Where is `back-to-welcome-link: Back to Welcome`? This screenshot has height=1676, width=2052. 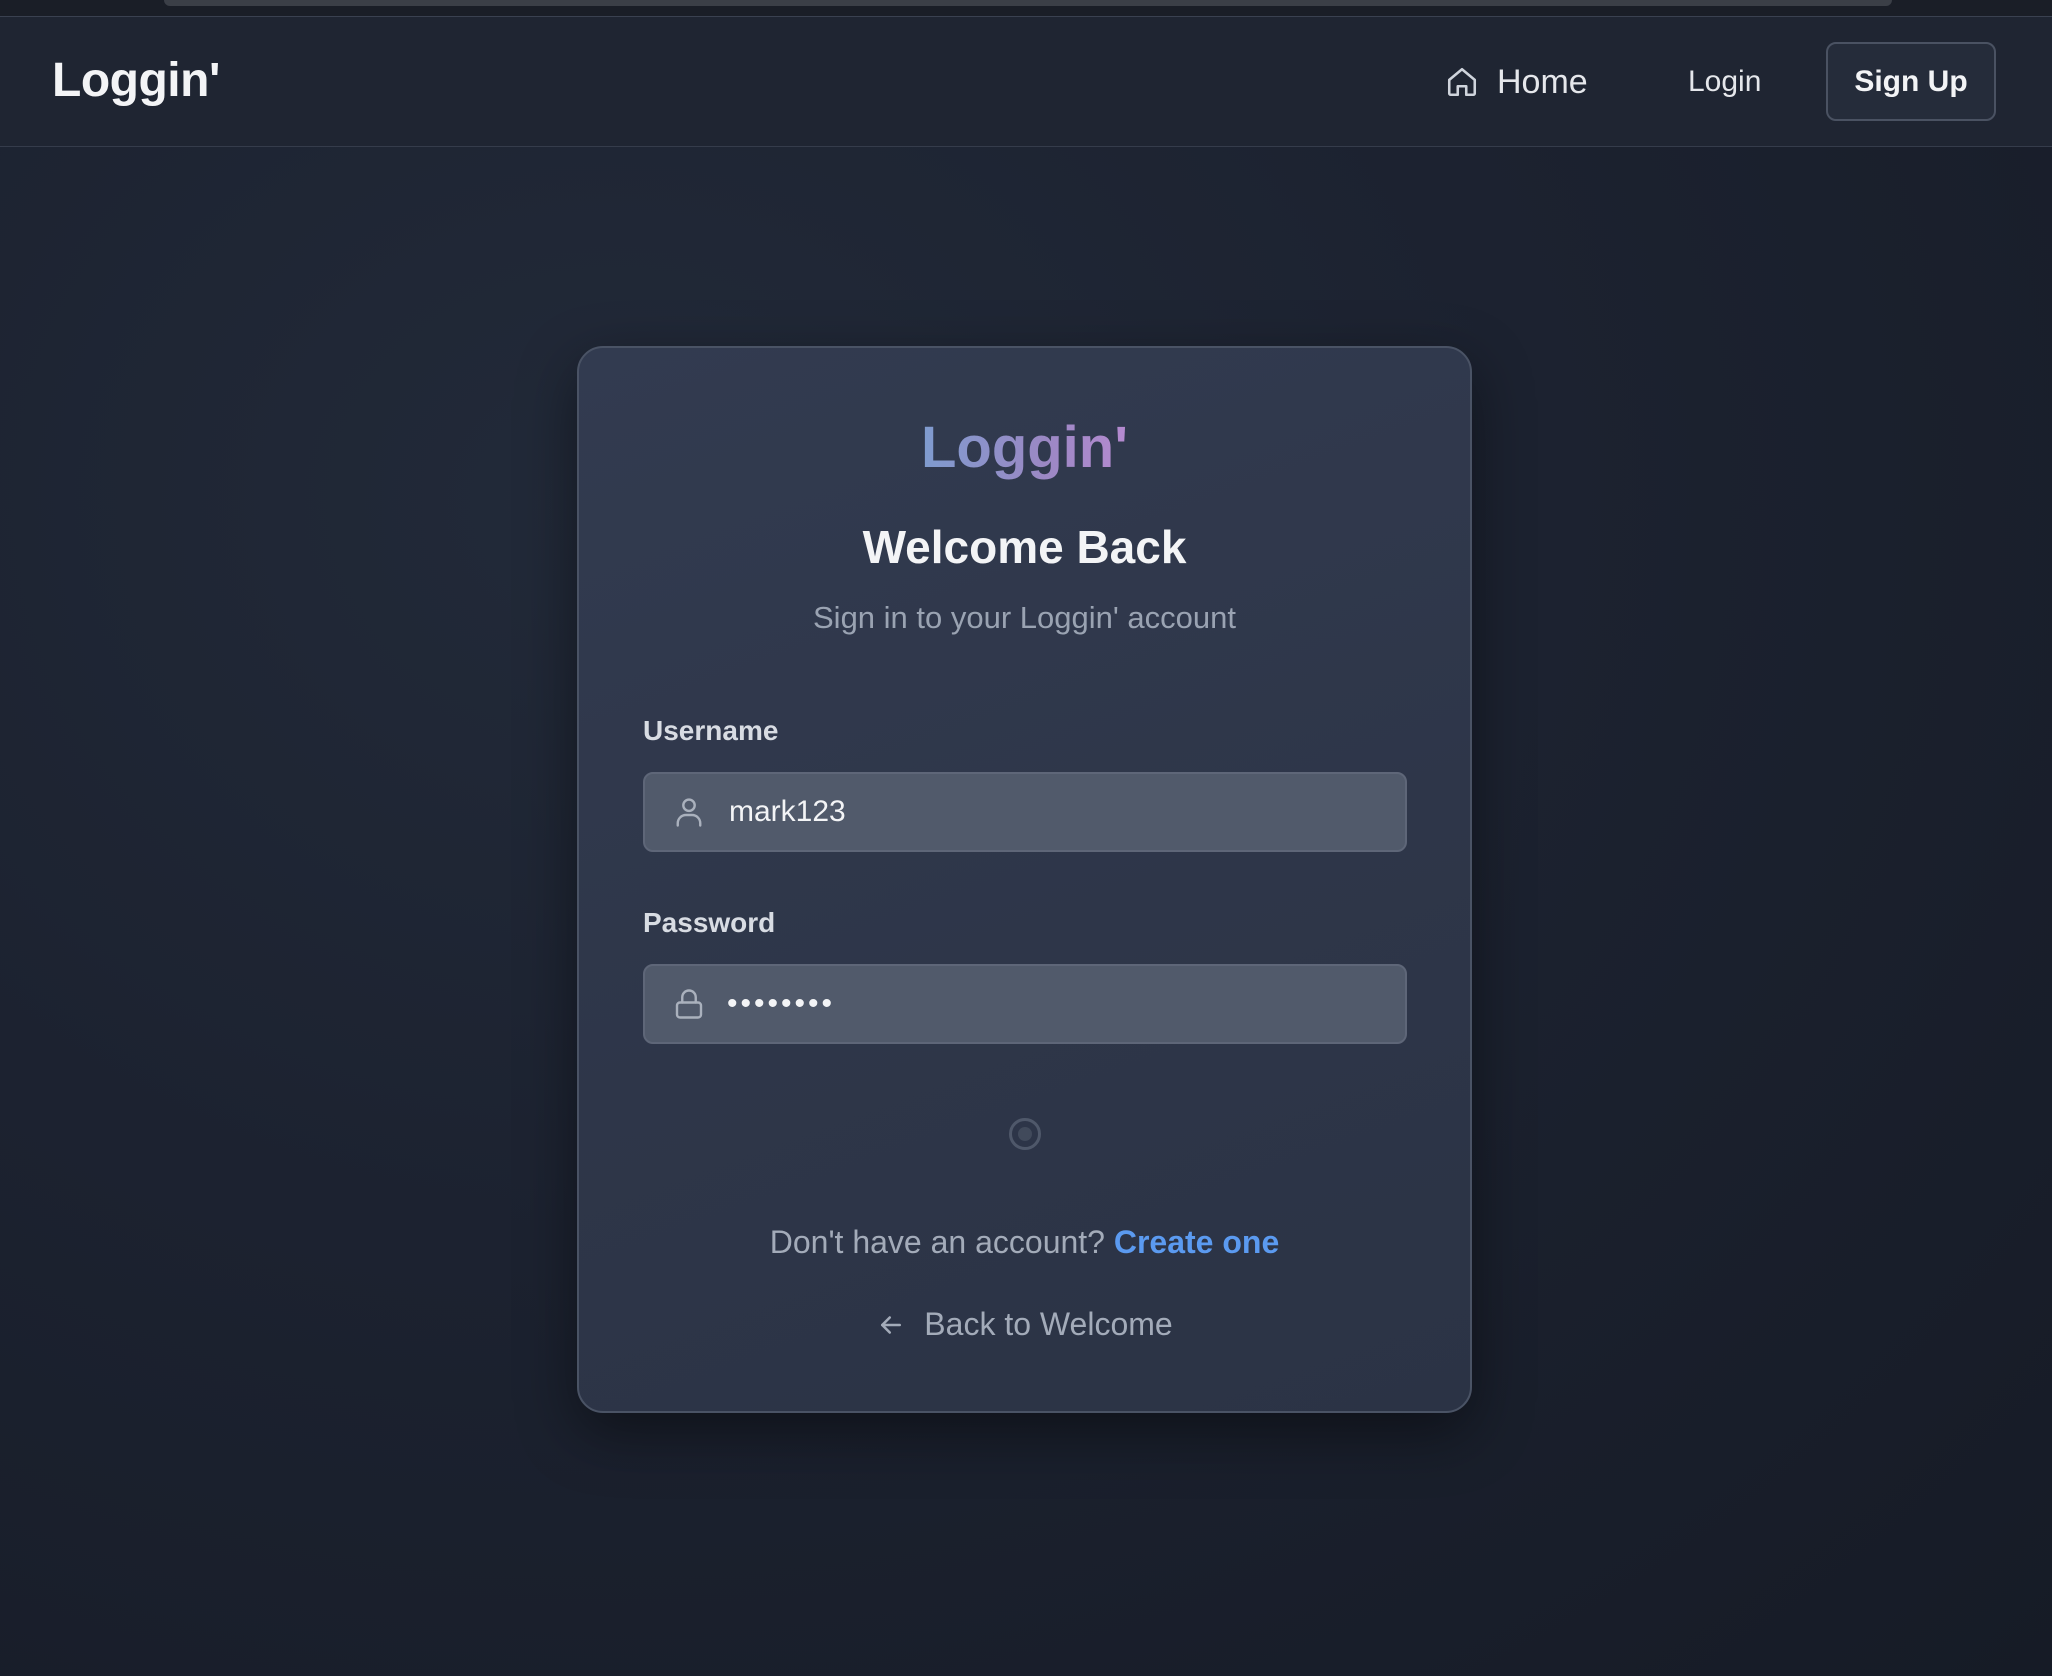
back-to-welcome-link: Back to Welcome is located at coordinates (1024, 1324).